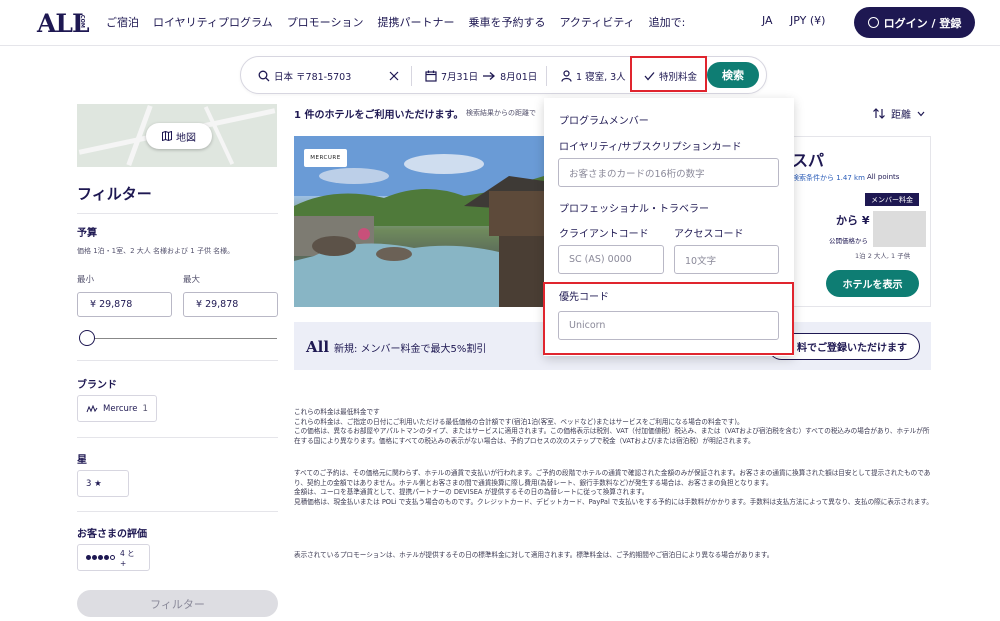 This screenshot has height=621, width=1000. What do you see at coordinates (122, 22) in the screenshot?
I see `nav-stays: ご宿泊` at bounding box center [122, 22].